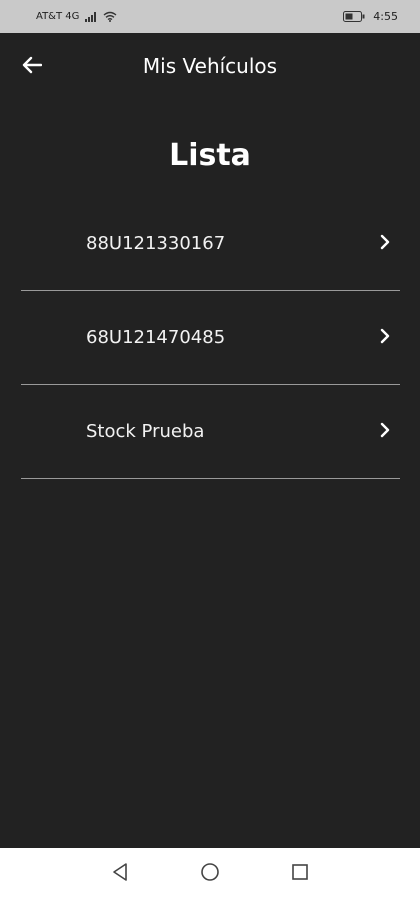  What do you see at coordinates (110, 16) in the screenshot?
I see `wifi-icon` at bounding box center [110, 16].